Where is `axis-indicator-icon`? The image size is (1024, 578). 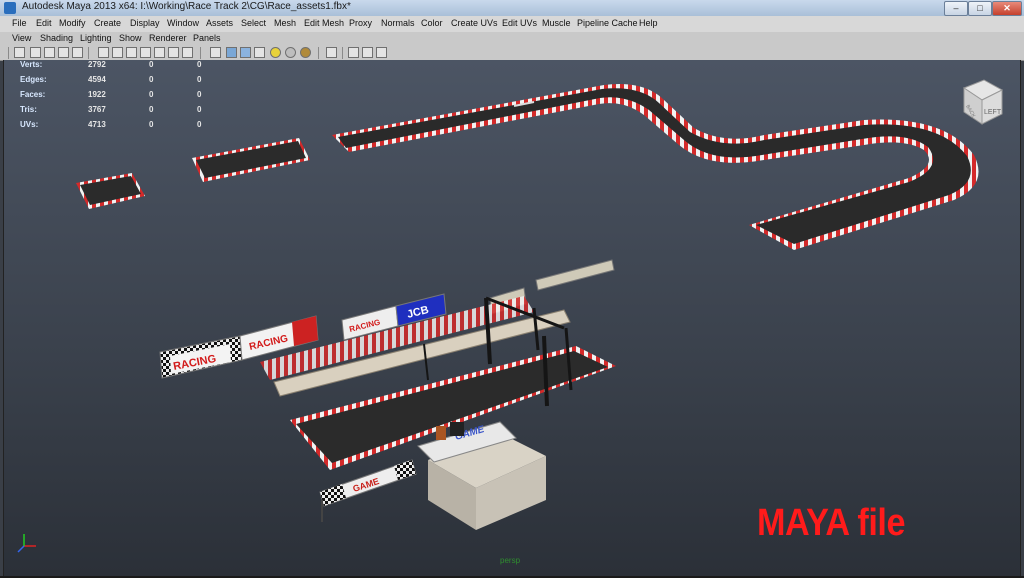
axis-indicator-icon is located at coordinates (26, 543).